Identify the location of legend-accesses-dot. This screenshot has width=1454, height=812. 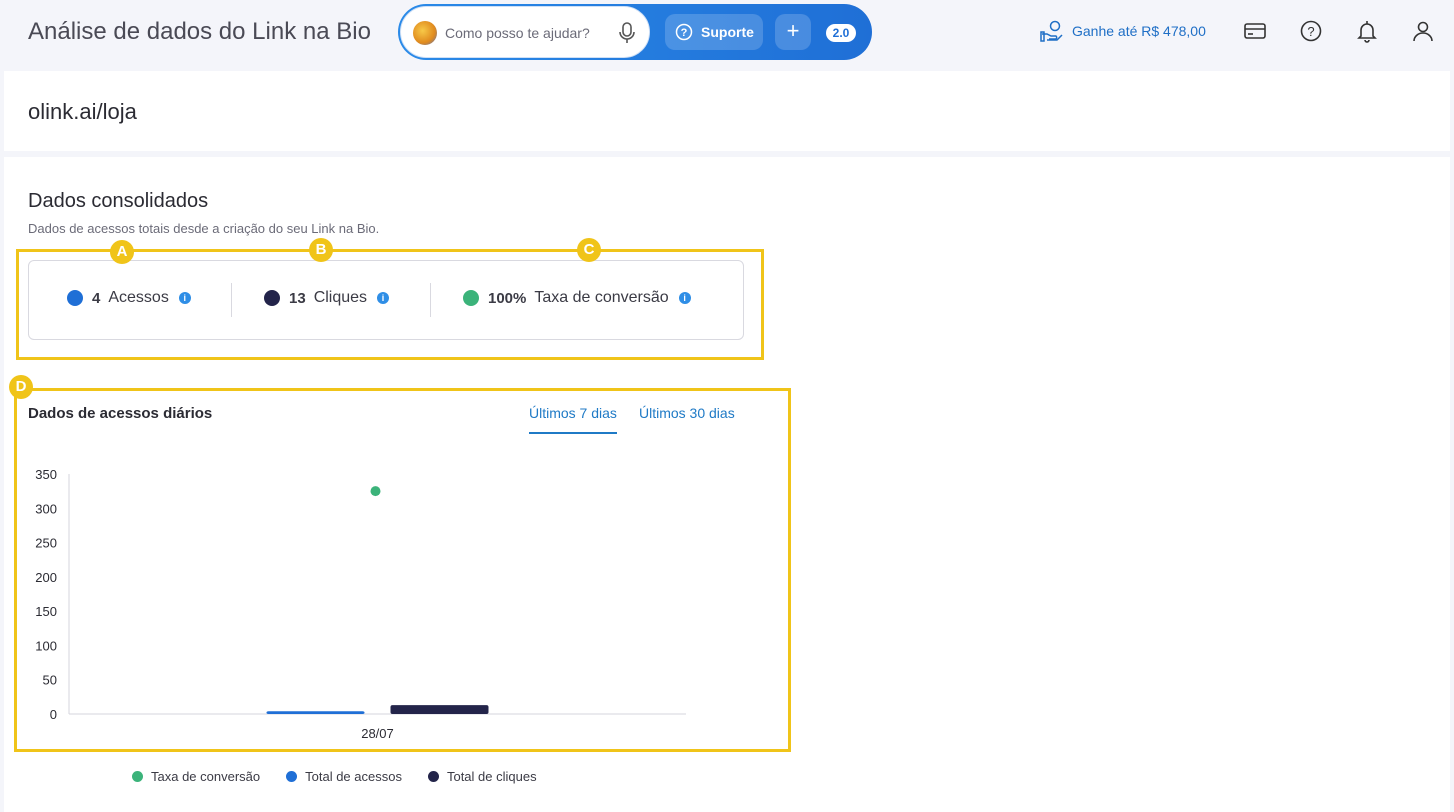
(292, 776).